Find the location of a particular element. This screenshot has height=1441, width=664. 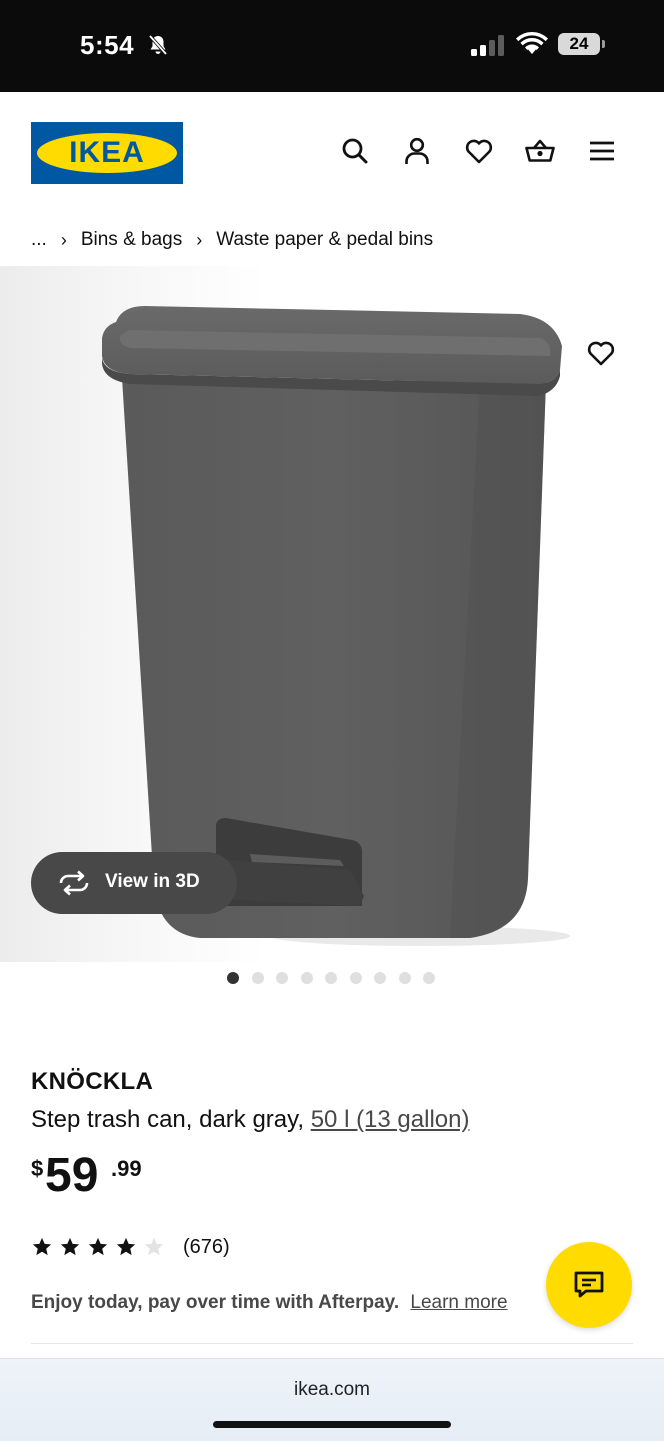

browser-address-bar: ikea.com is located at coordinates (332, 1399).